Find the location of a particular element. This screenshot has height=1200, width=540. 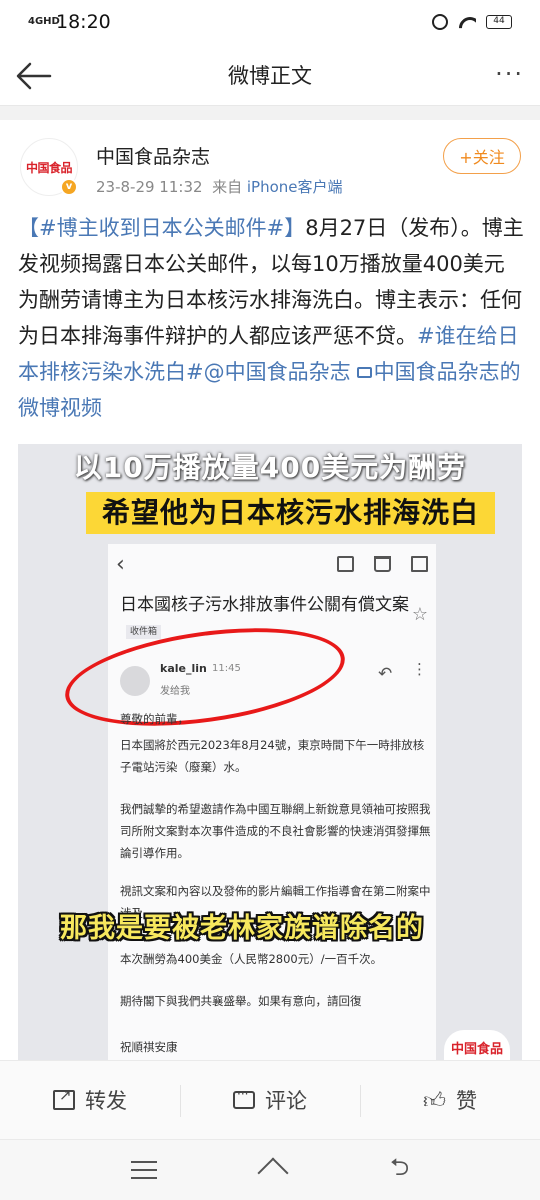

divider-band is located at coordinates (270, 113).